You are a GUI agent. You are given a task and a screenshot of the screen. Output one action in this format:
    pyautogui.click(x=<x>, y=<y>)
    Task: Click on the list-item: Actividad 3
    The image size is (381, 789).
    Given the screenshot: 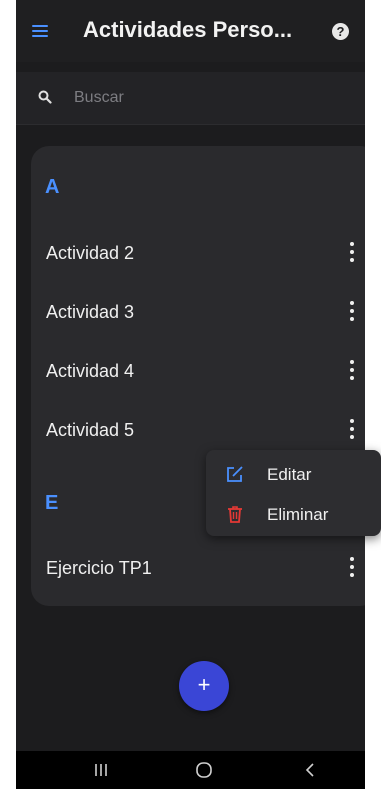 What is the action you would take?
    pyautogui.click(x=198, y=313)
    